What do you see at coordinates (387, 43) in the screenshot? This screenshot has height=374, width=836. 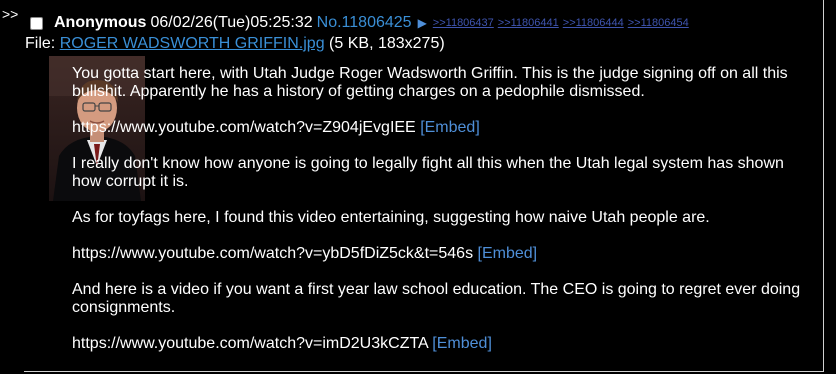 I see `file-meta: (5 KB, 183x275)` at bounding box center [387, 43].